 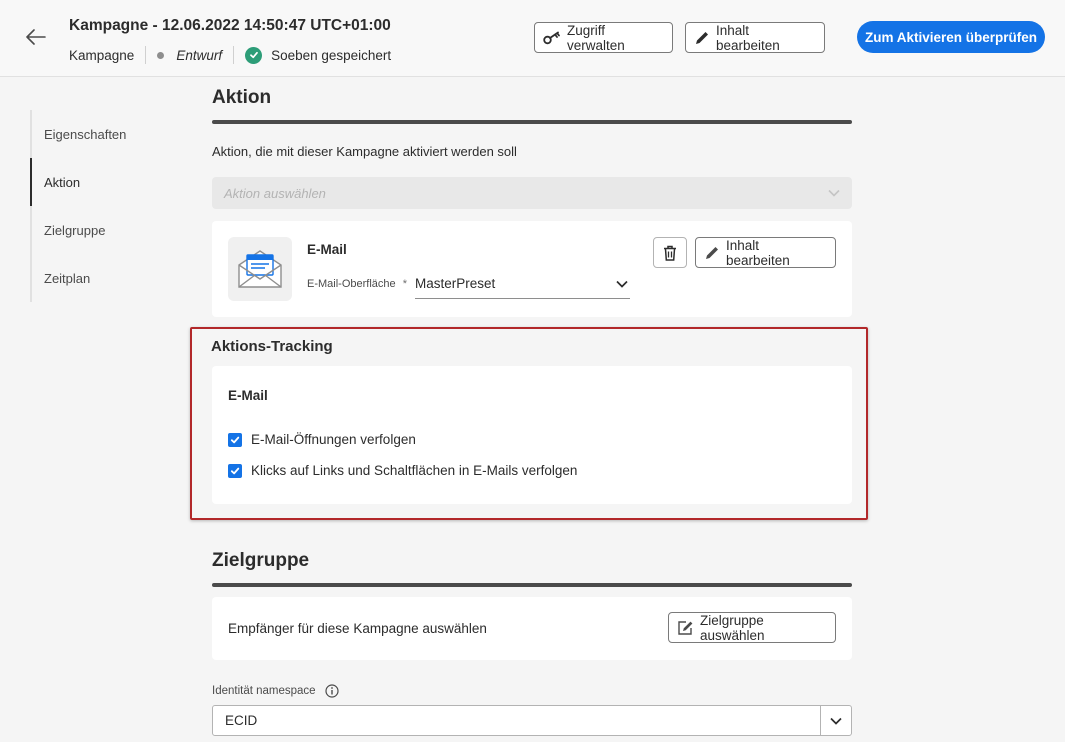 What do you see at coordinates (260, 269) in the screenshot?
I see `email-envelope-icon` at bounding box center [260, 269].